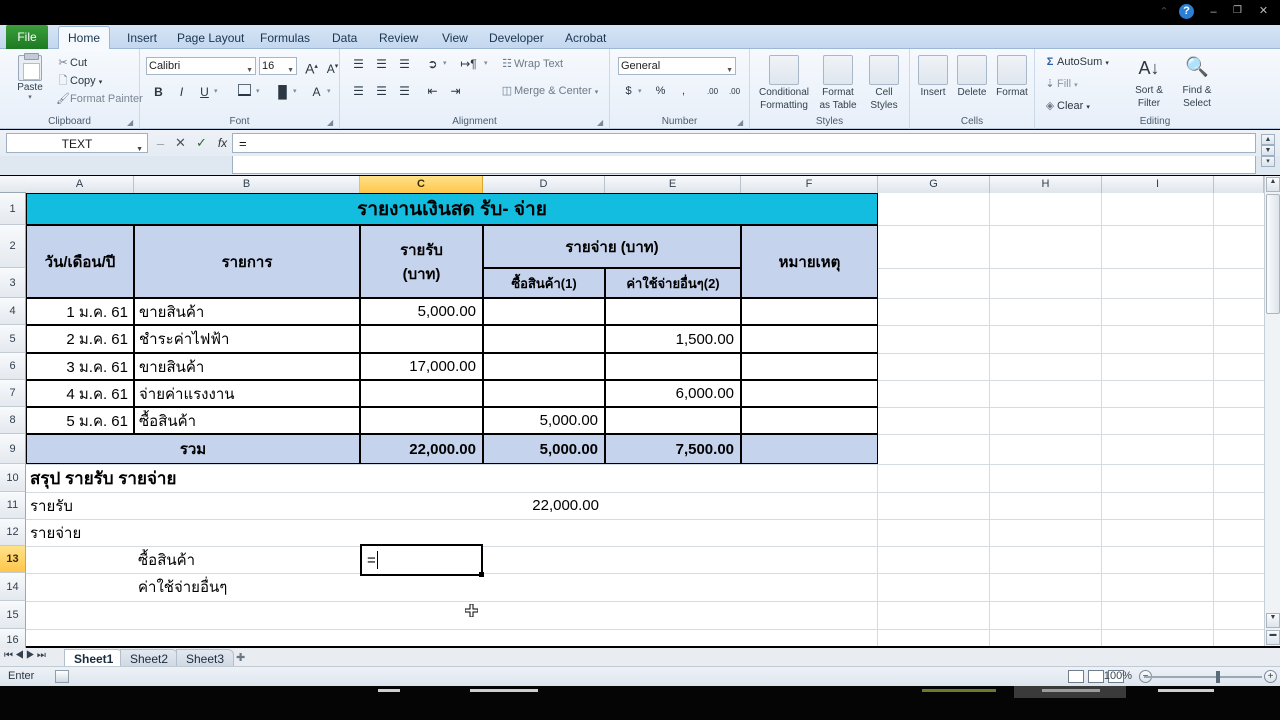 The width and height of the screenshot is (1280, 720). I want to click on italic-button: I, so click(181, 92).